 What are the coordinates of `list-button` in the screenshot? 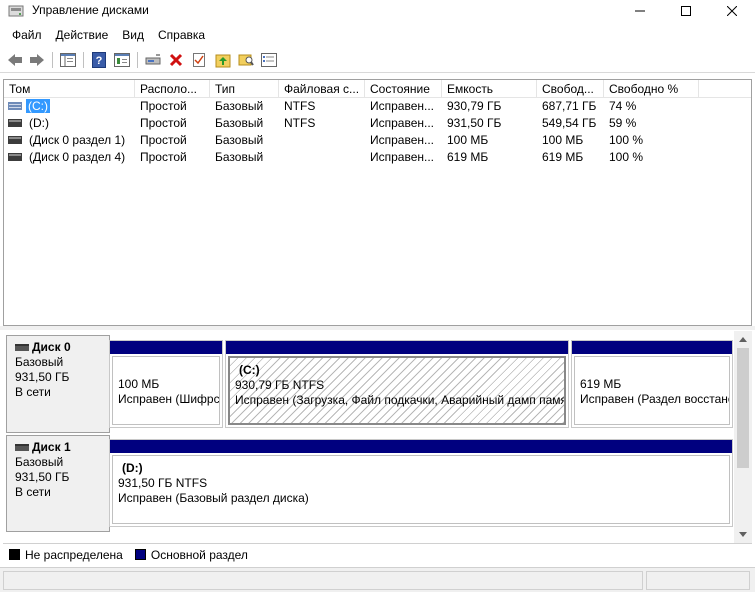 It's located at (269, 60).